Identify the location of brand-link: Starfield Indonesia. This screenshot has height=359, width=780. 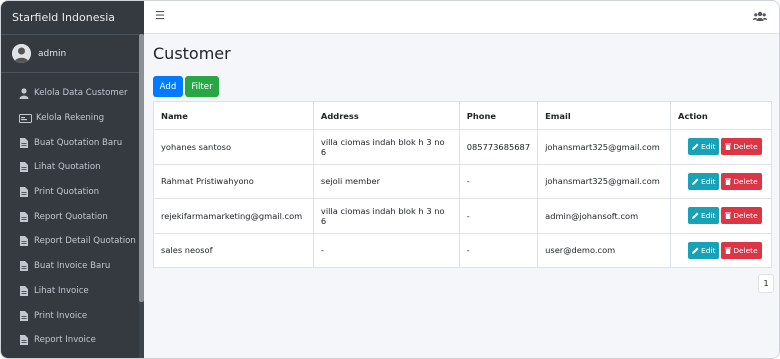
(72, 18).